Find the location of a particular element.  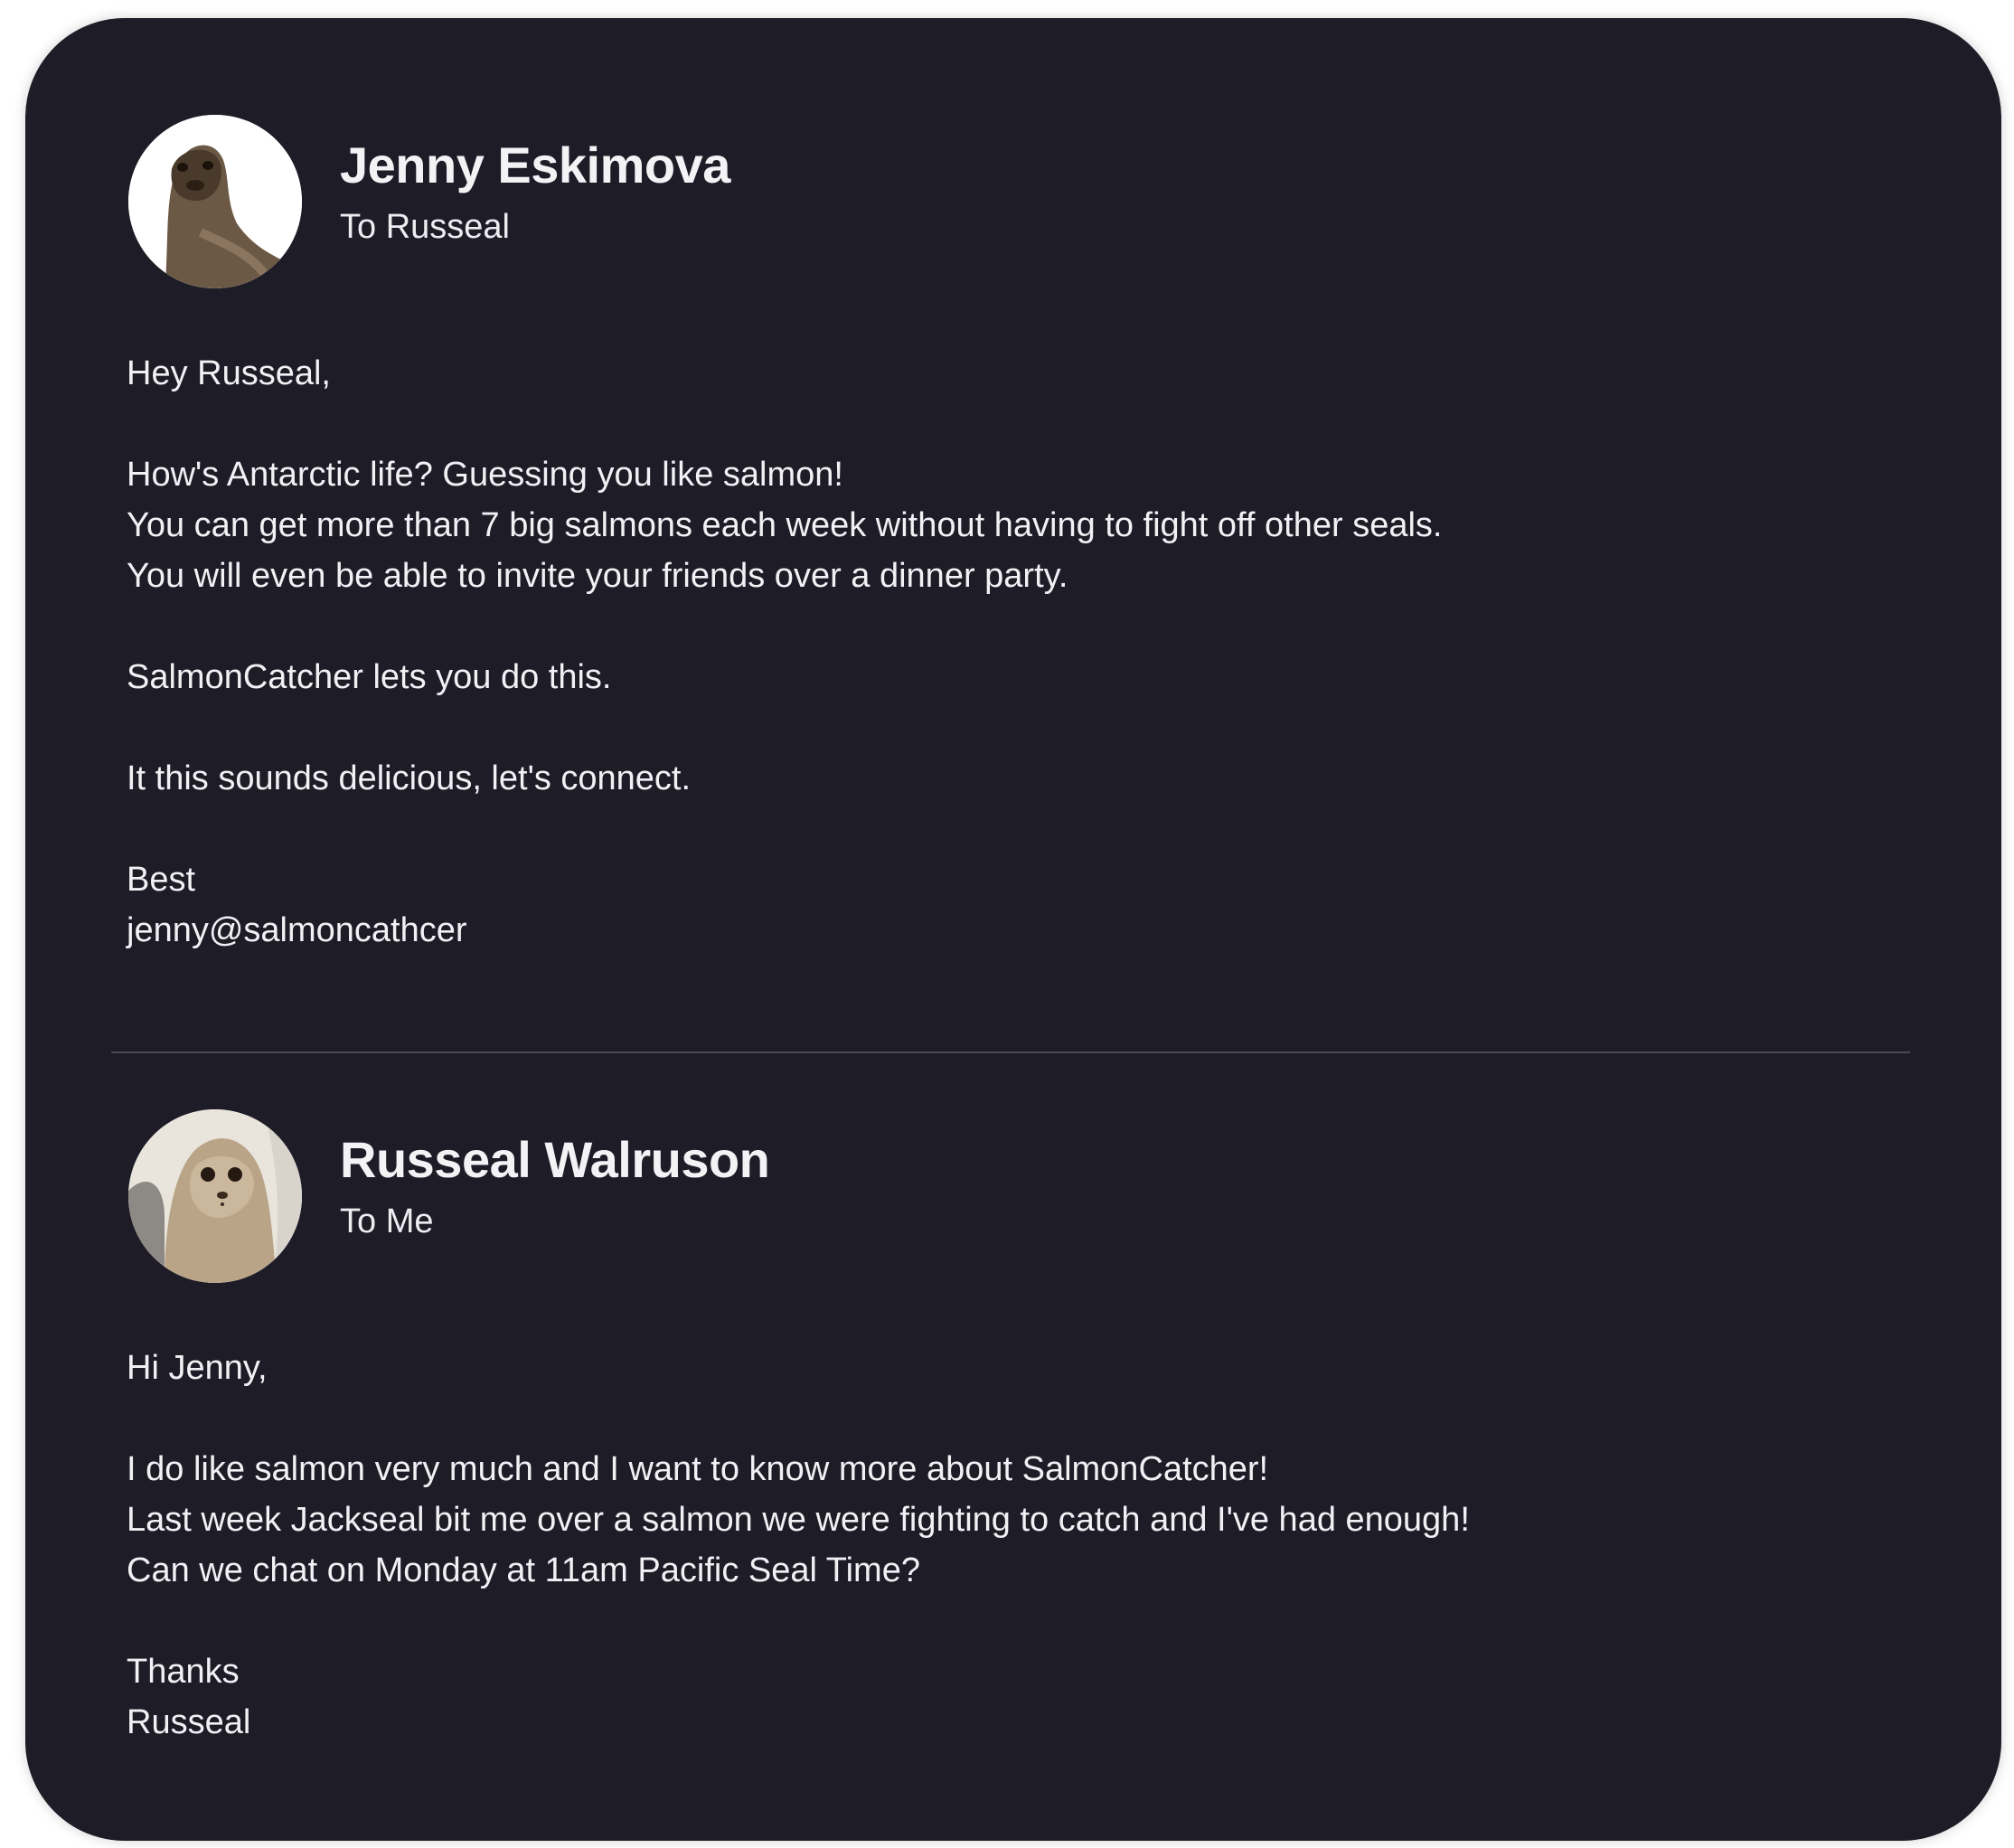

recipient-label: To Me is located at coordinates (387, 1221).